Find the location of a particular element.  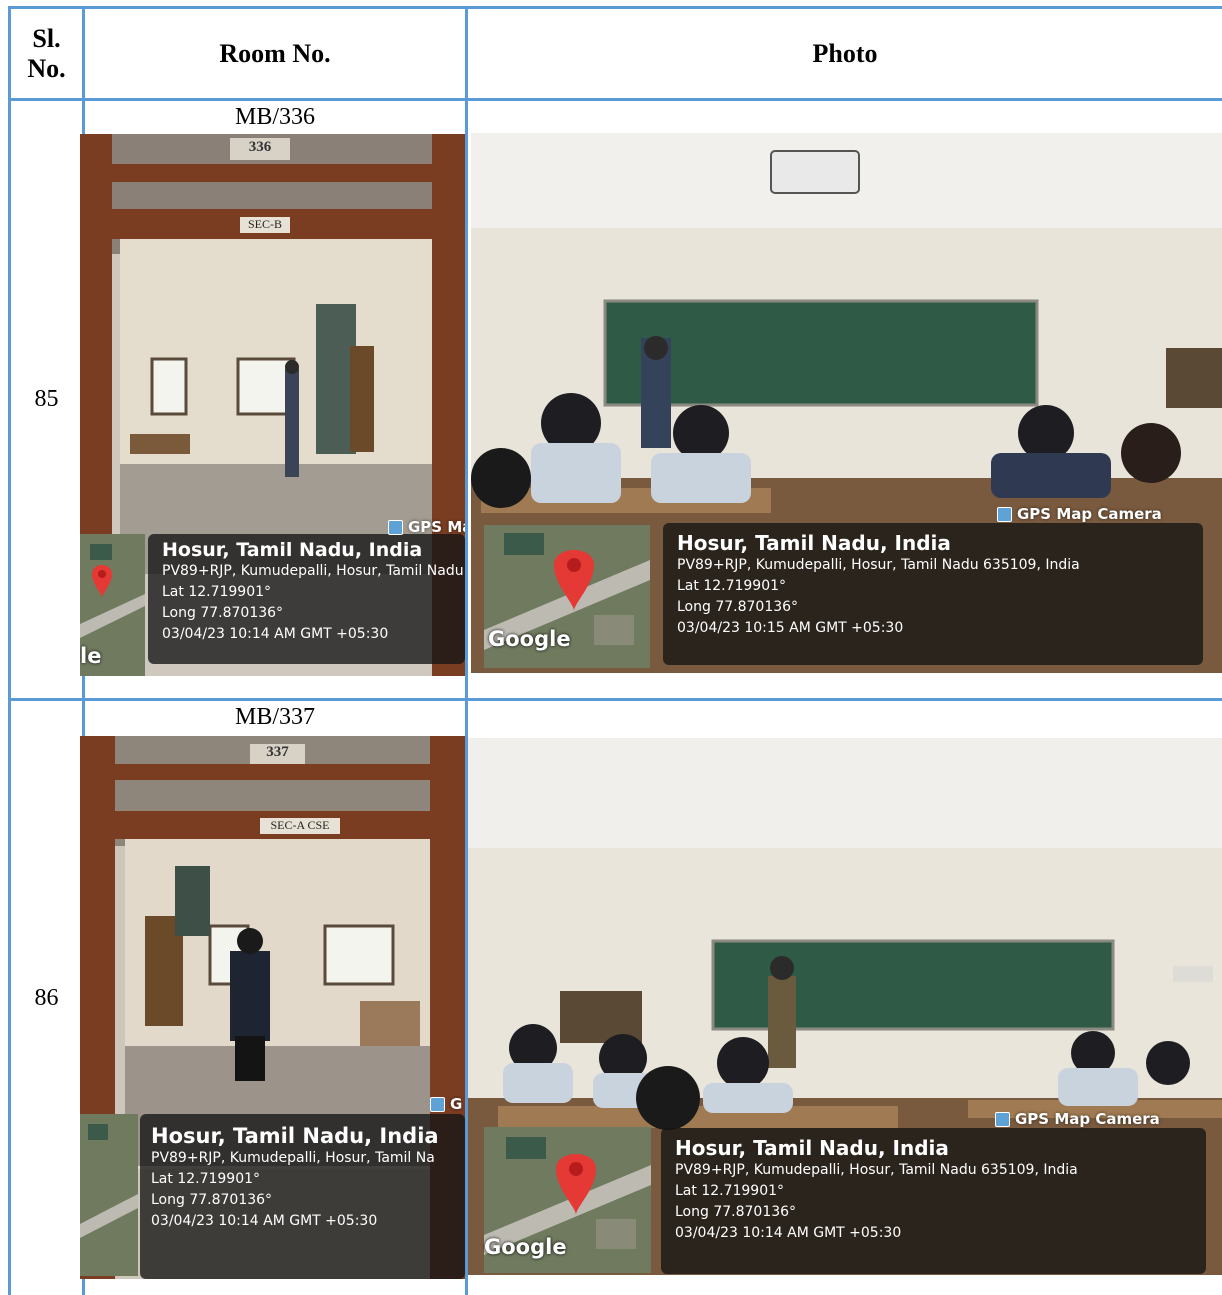

room-number: MB/336 is located at coordinates (274, 117).